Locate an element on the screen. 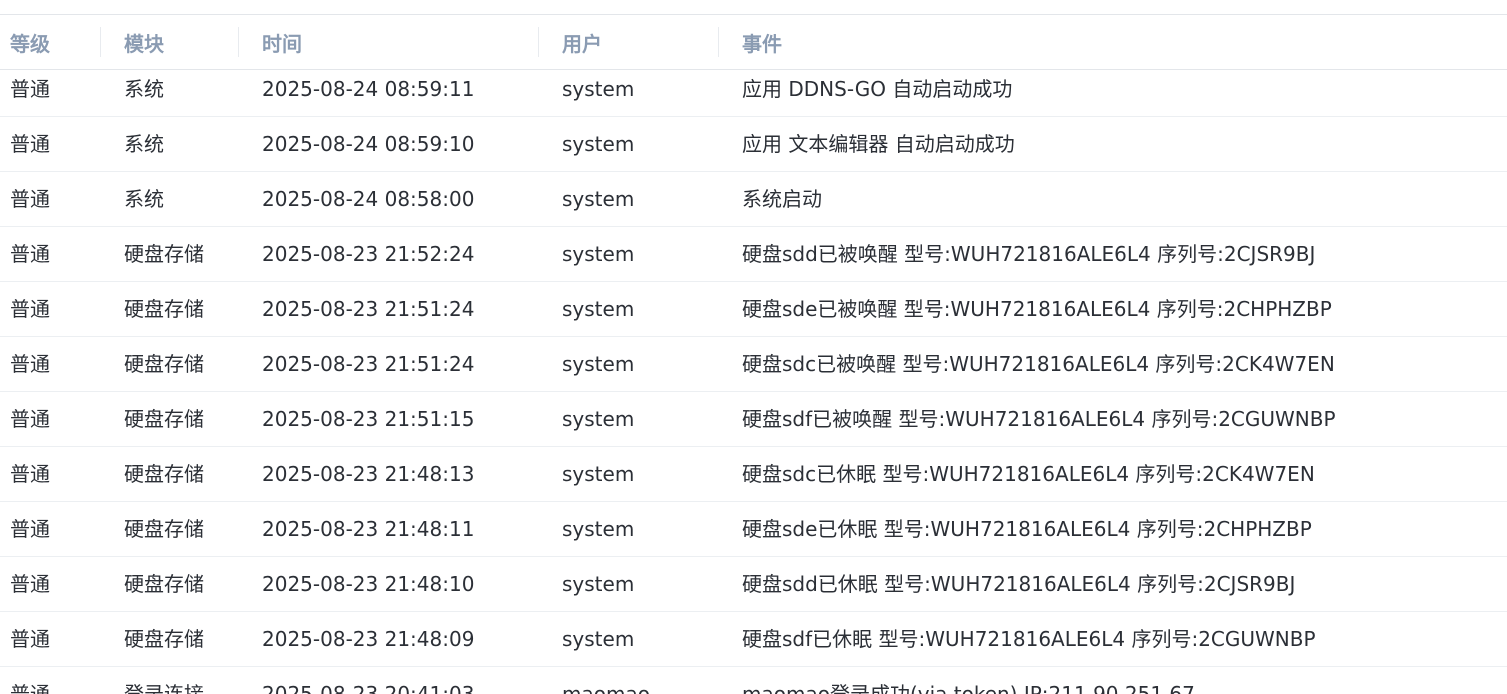 Image resolution: width=1507 pixels, height=694 pixels. table-row: 普通 系统 2025-08-24 08:58:00 system 系统启动 is located at coordinates (753, 199).